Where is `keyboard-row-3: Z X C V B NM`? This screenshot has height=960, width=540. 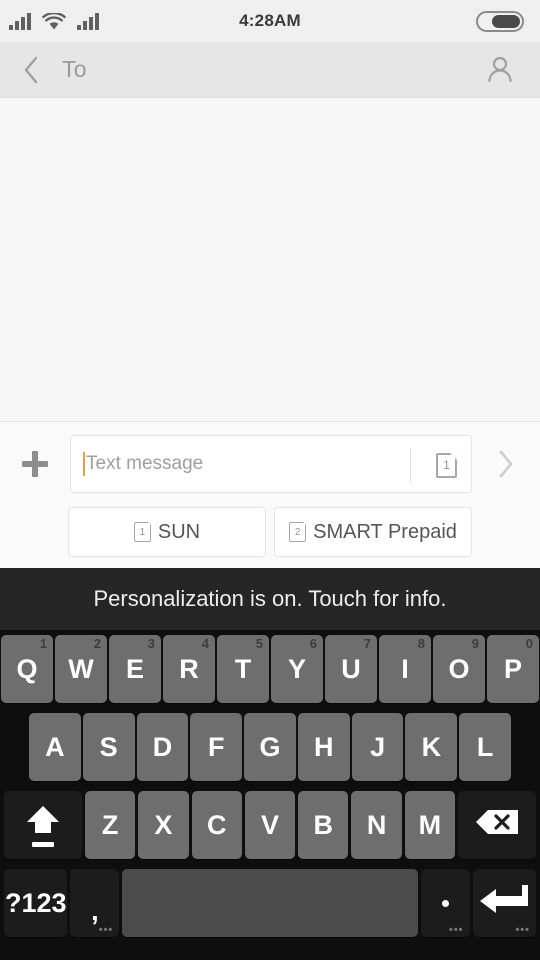 keyboard-row-3: Z X C V B NM is located at coordinates (270, 825).